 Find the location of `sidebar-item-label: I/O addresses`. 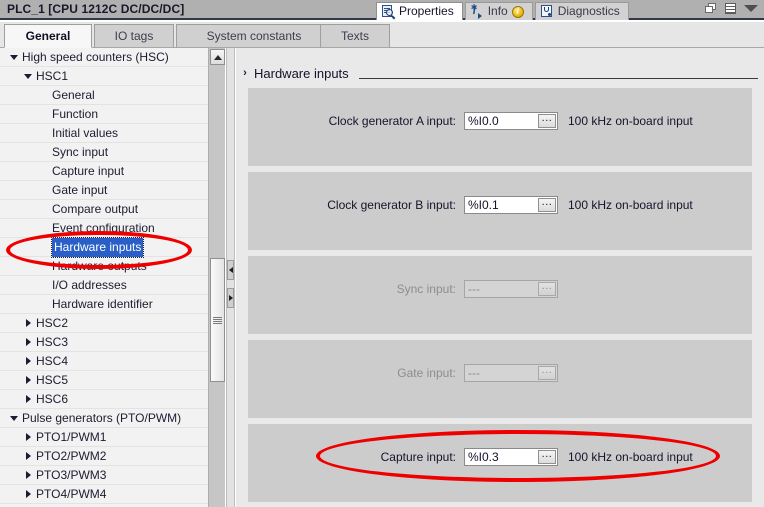

sidebar-item-label: I/O addresses is located at coordinates (89, 285).